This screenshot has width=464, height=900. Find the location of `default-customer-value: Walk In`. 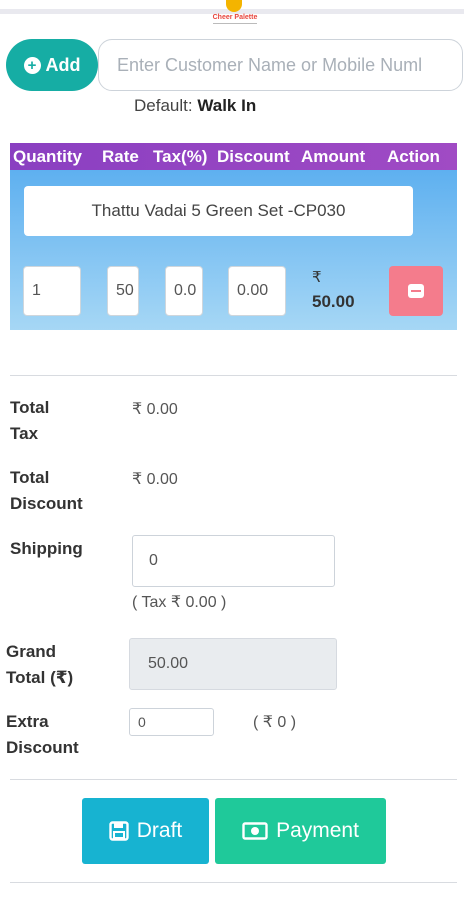

default-customer-value: Walk In is located at coordinates (227, 105).